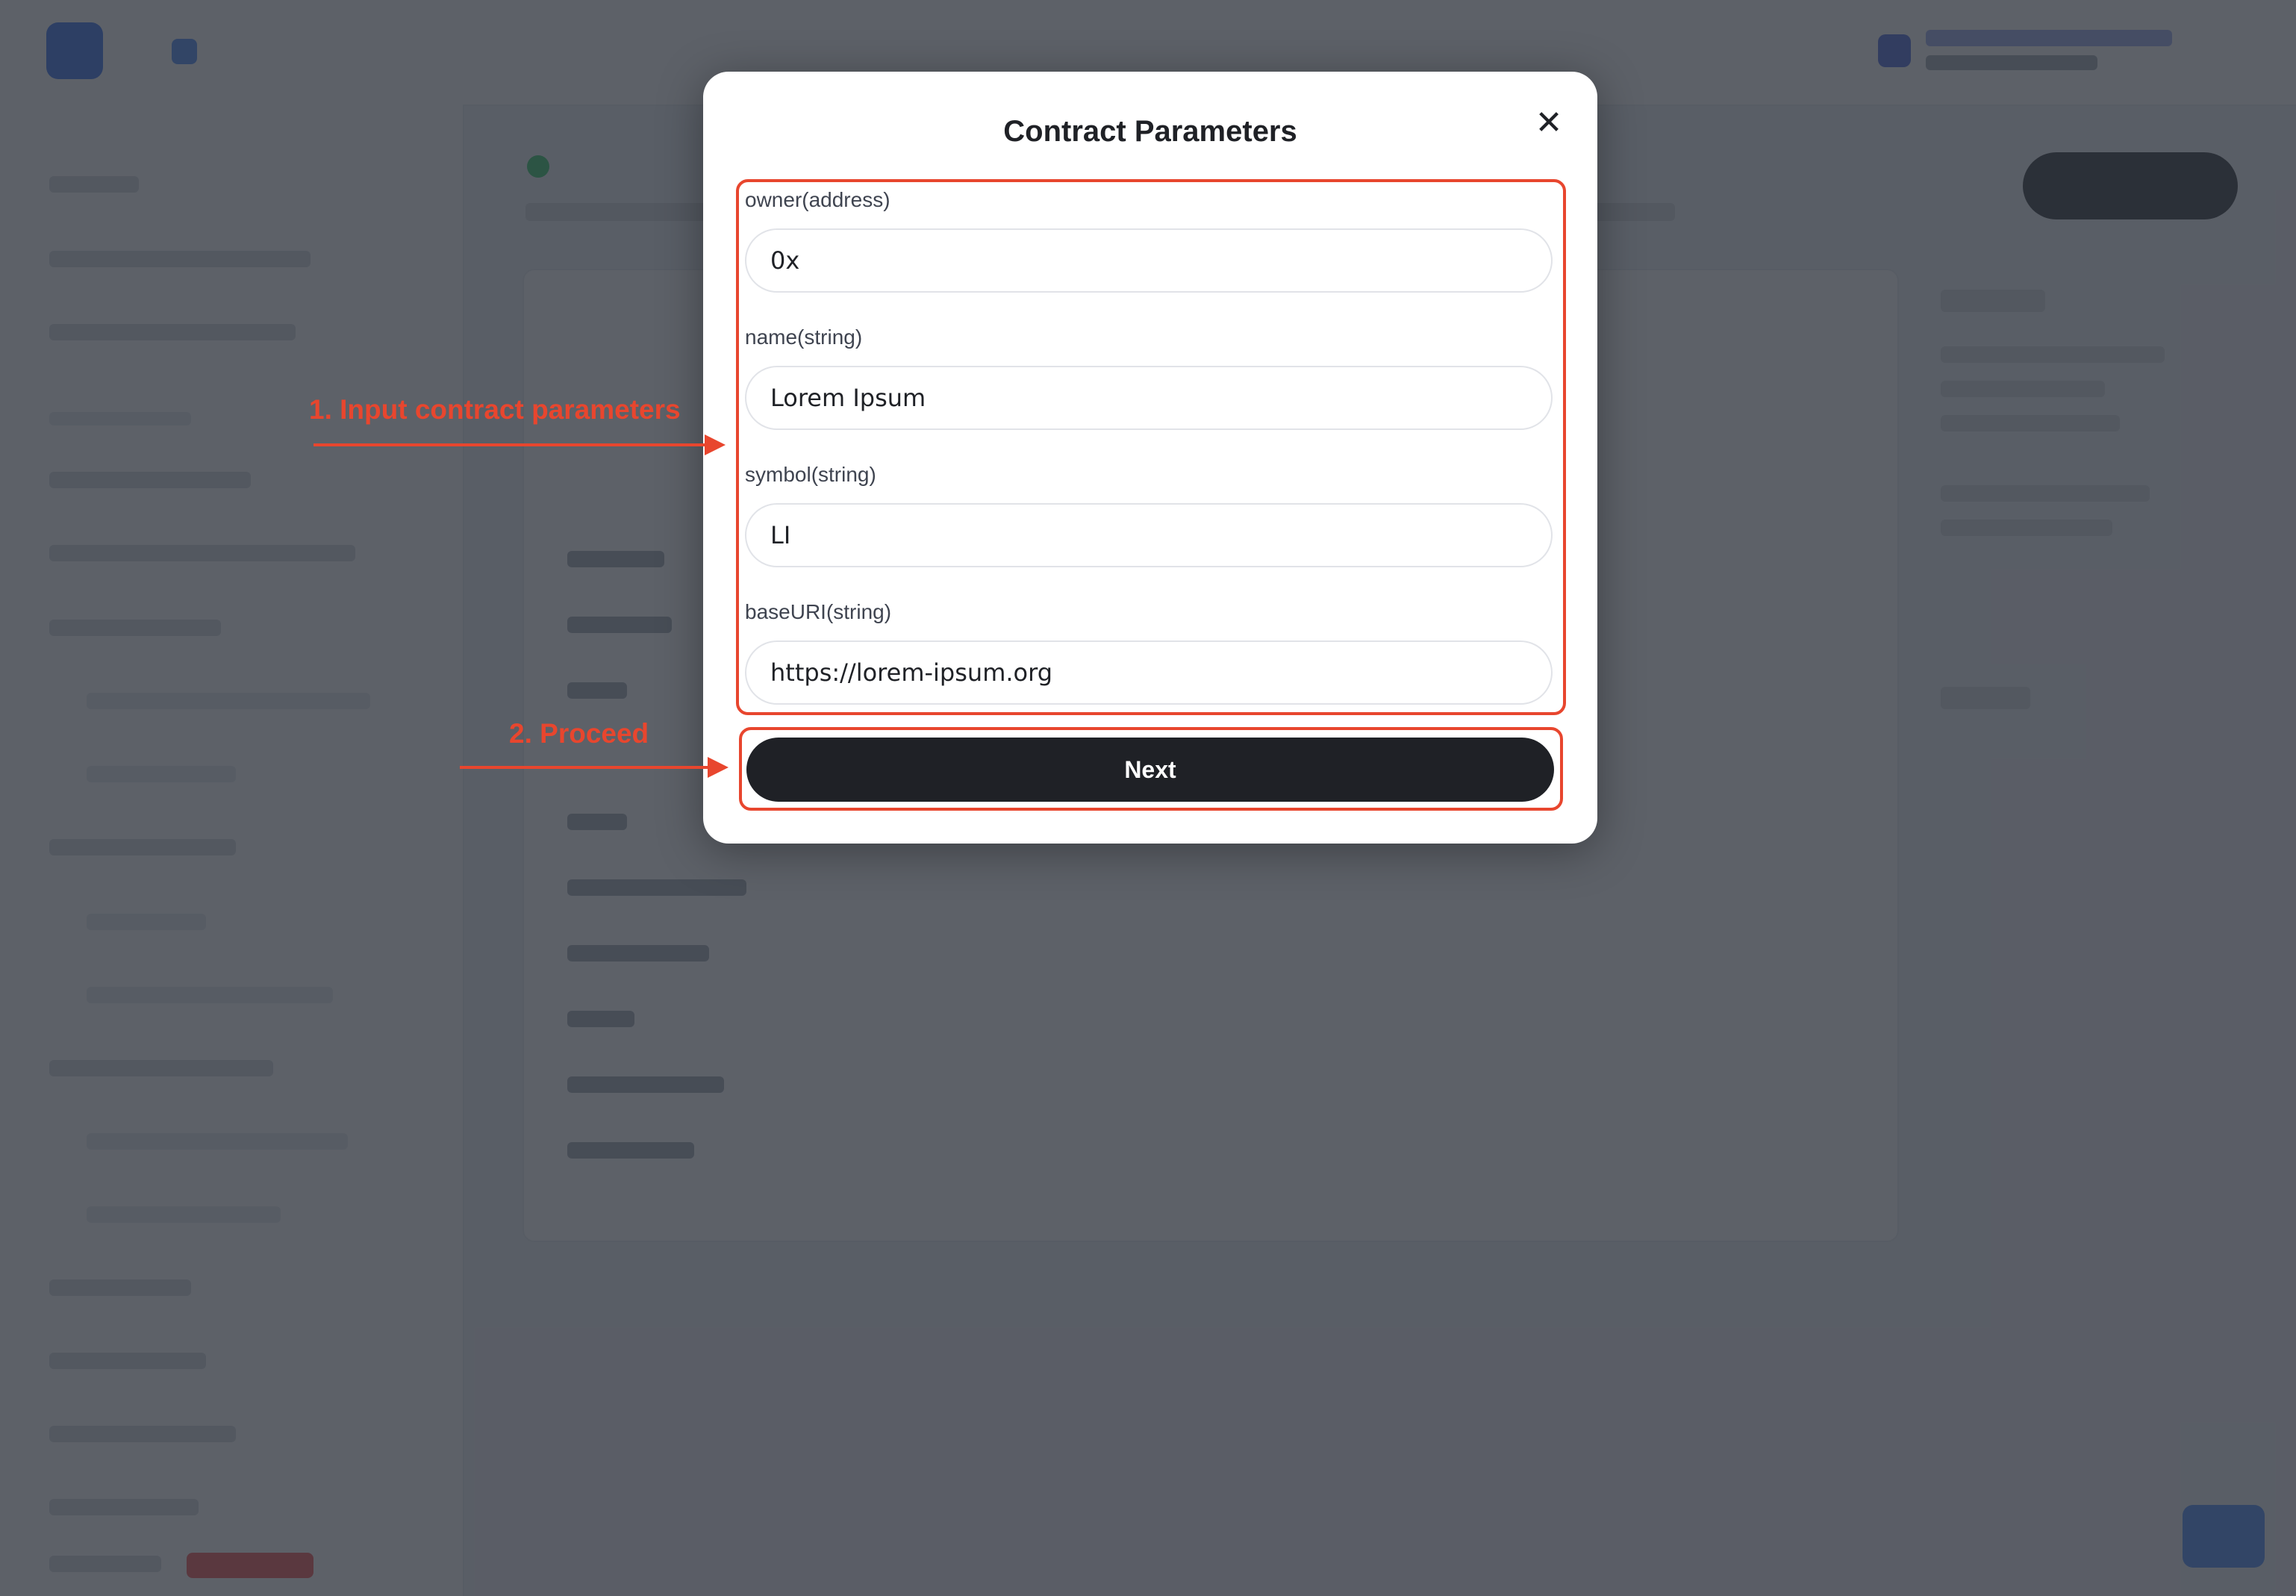  Describe the element at coordinates (1548, 123) in the screenshot. I see `close-icon: ✕` at that location.